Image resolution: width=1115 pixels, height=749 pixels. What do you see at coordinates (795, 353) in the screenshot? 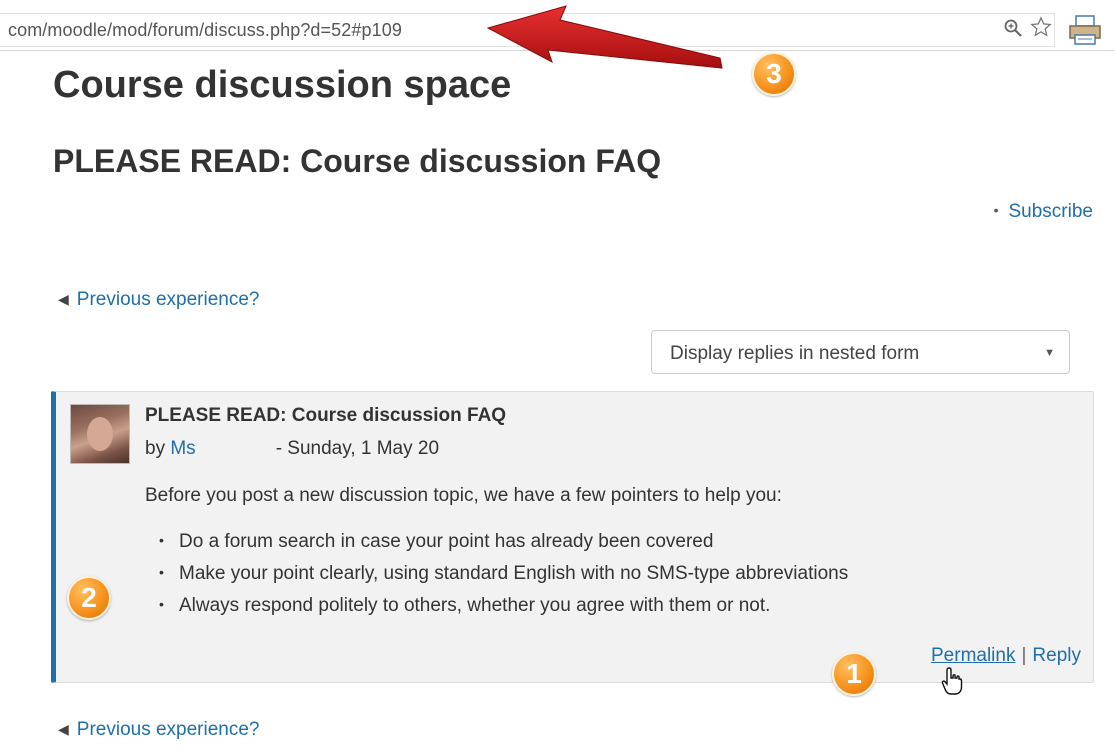
I see `display-mode-value: Display replies in nested form` at bounding box center [795, 353].